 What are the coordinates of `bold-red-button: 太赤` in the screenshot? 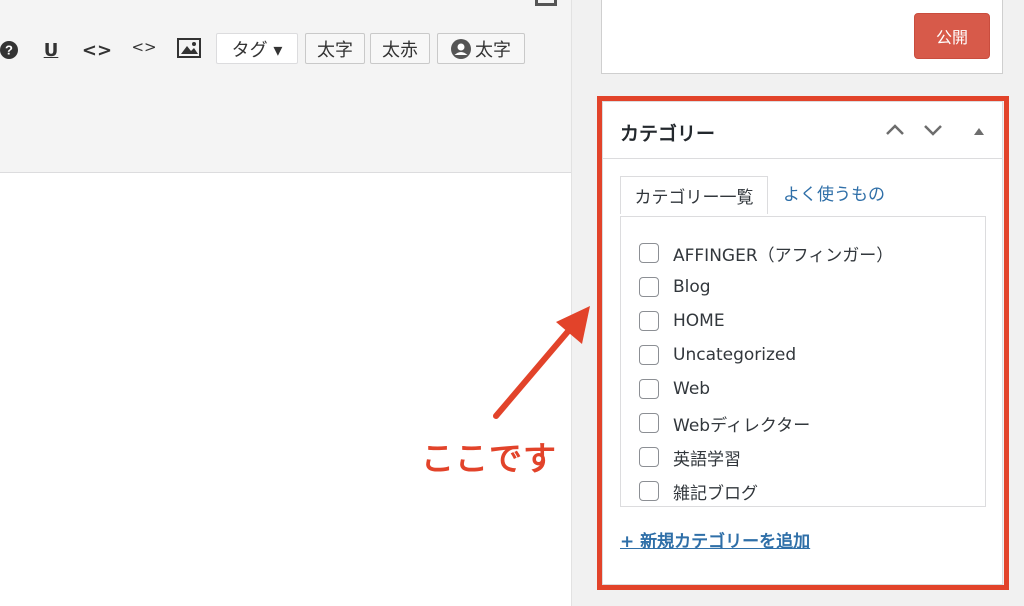 It's located at (400, 48).